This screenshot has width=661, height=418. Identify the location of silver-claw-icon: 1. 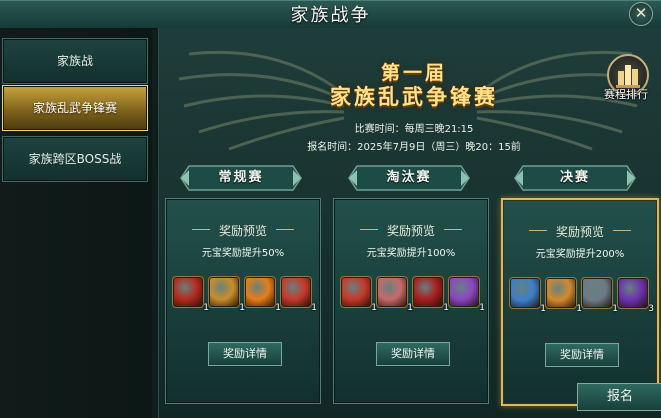
(599, 295).